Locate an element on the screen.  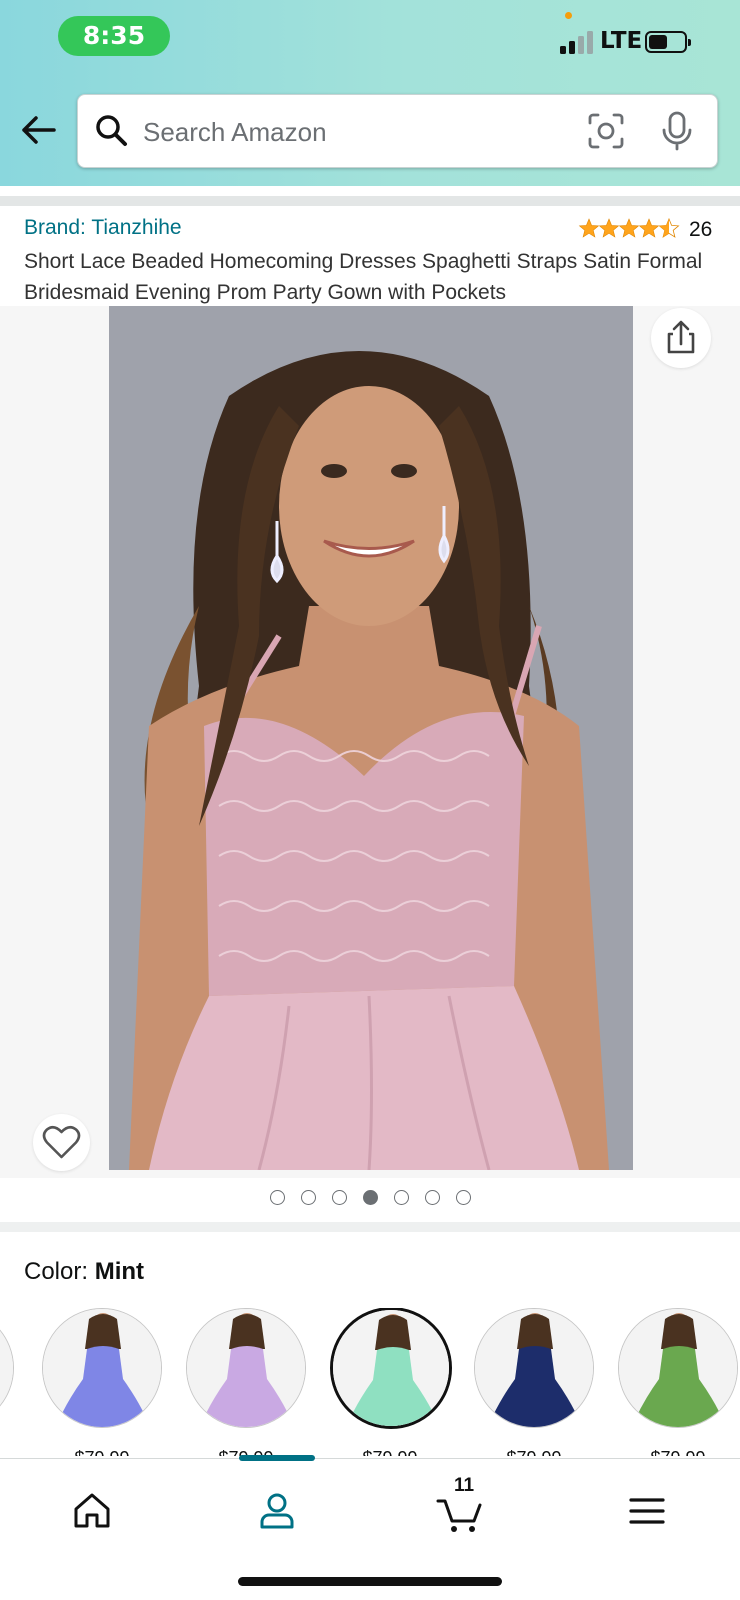
color-swatch-partial is located at coordinates (7, 1368).